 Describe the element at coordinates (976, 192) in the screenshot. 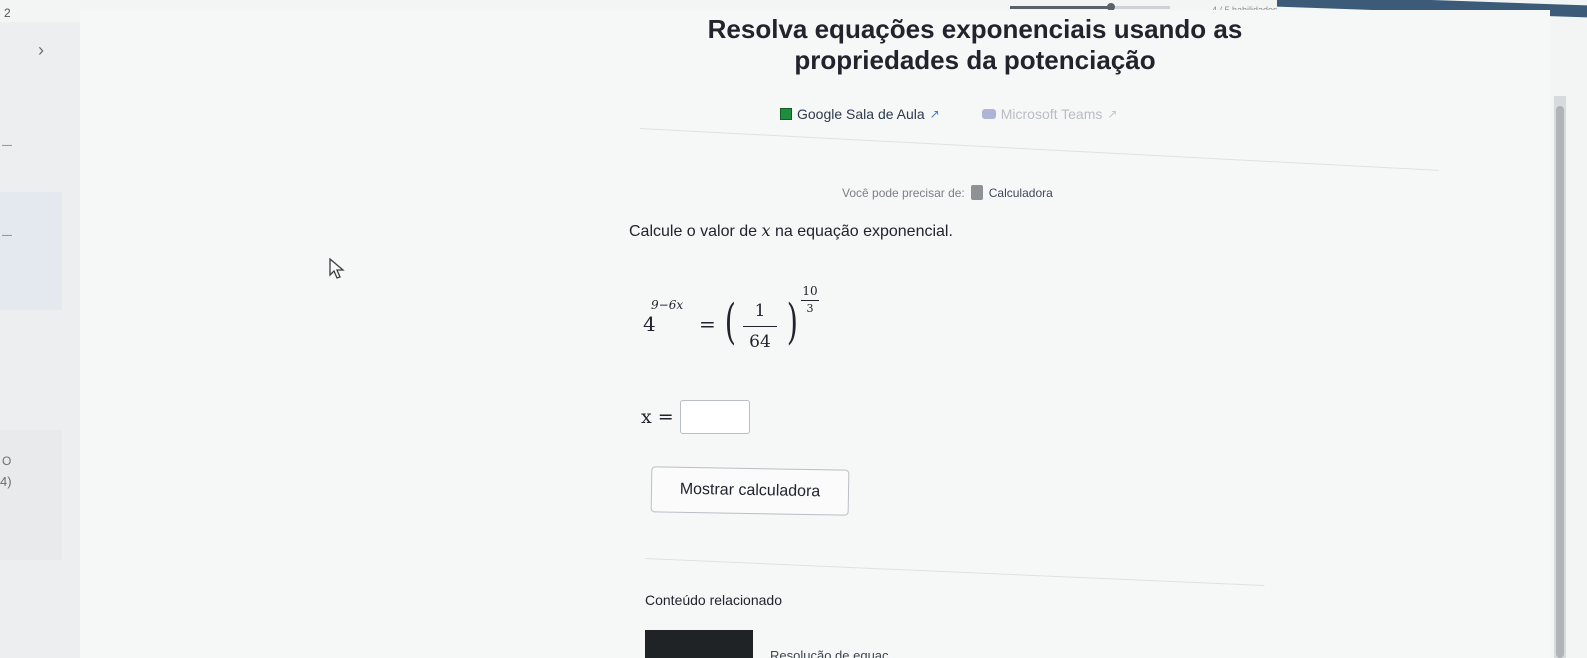

I see `calculator-icon` at that location.